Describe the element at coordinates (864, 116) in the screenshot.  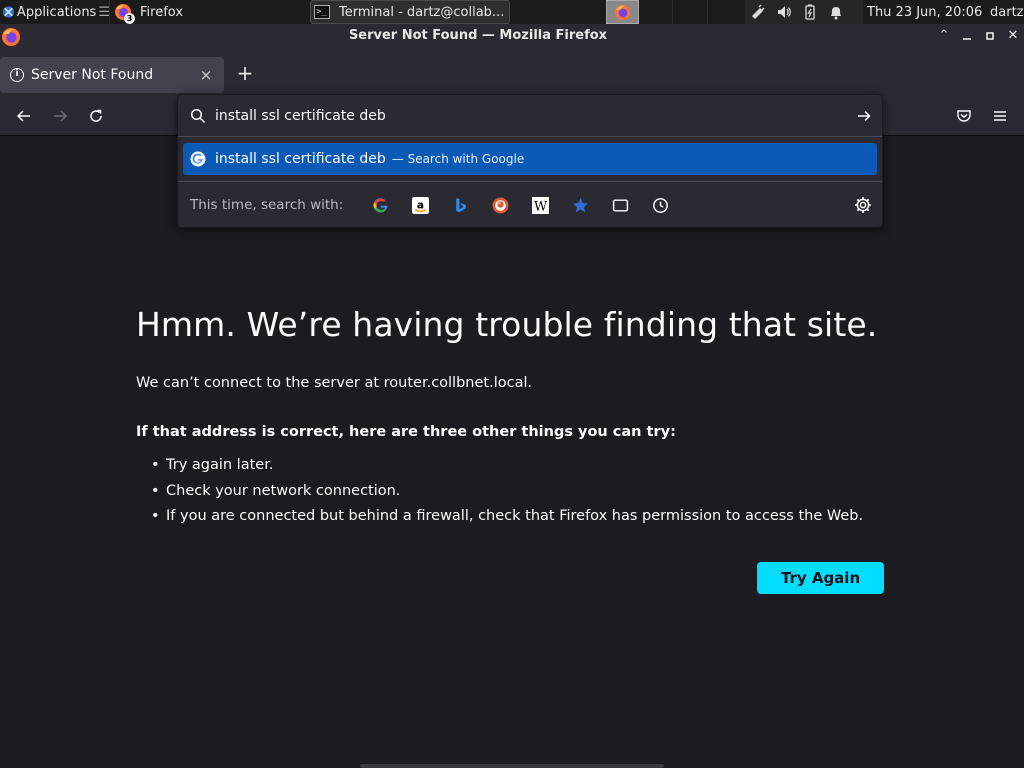
I see `go-arrow-icon` at that location.